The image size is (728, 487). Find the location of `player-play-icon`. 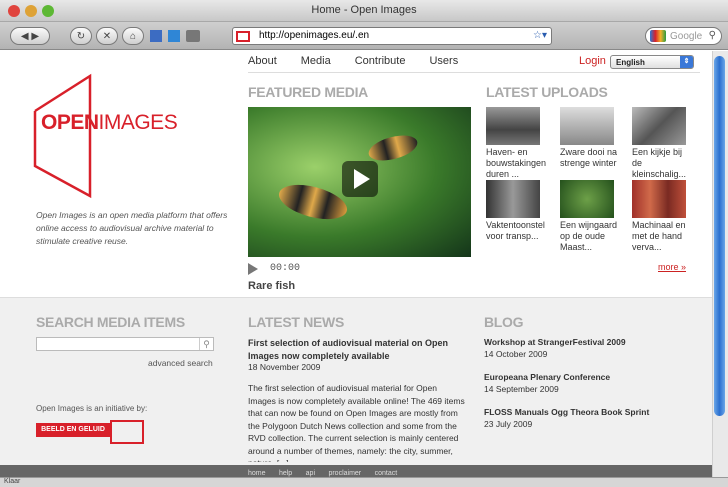

player-play-icon is located at coordinates (253, 269).